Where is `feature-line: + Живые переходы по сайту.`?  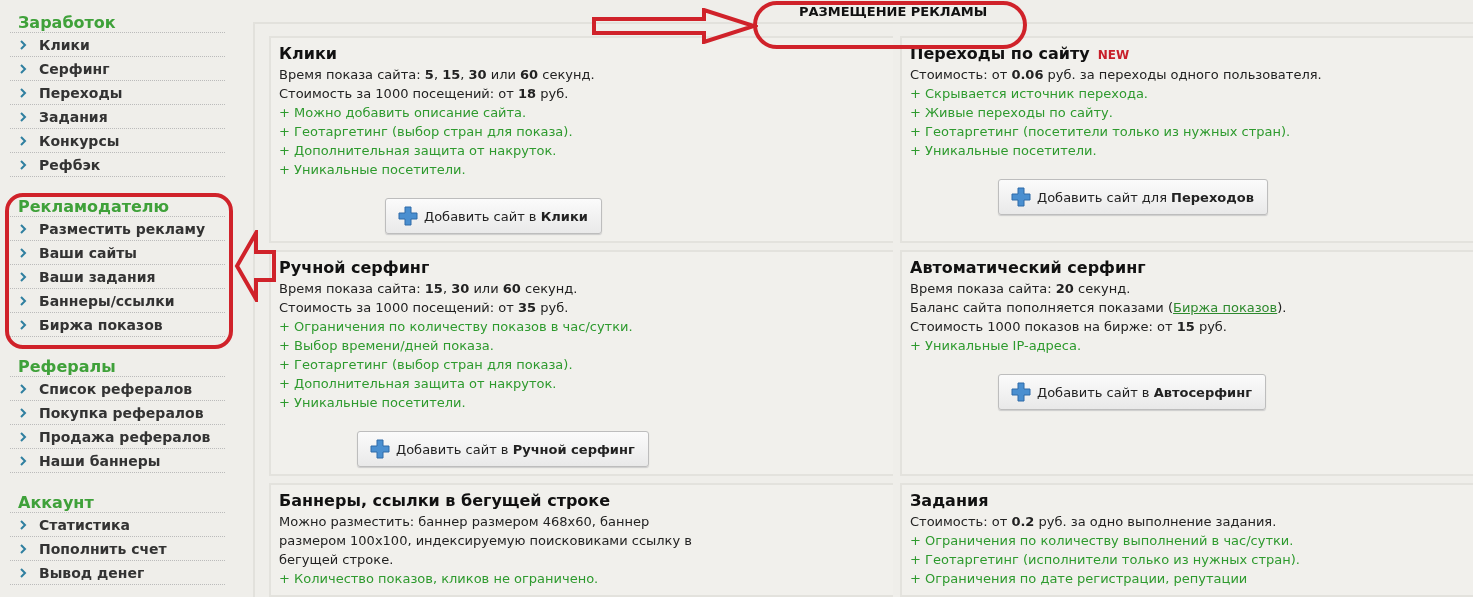
feature-line: + Живые переходы по сайту. is located at coordinates (1012, 113).